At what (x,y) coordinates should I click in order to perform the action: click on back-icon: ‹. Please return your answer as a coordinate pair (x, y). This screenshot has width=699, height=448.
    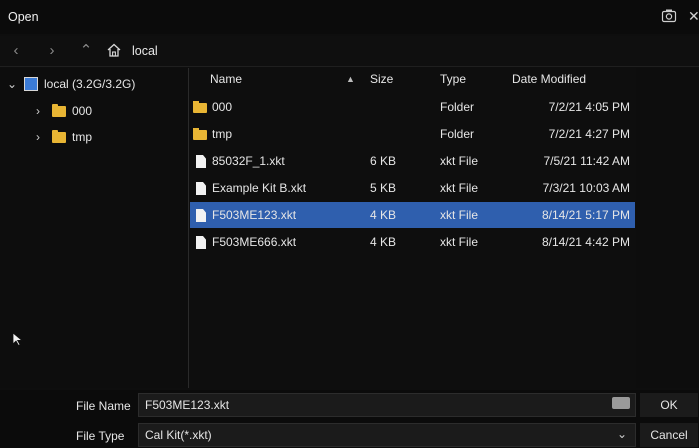
    Looking at the image, I should click on (16, 51).